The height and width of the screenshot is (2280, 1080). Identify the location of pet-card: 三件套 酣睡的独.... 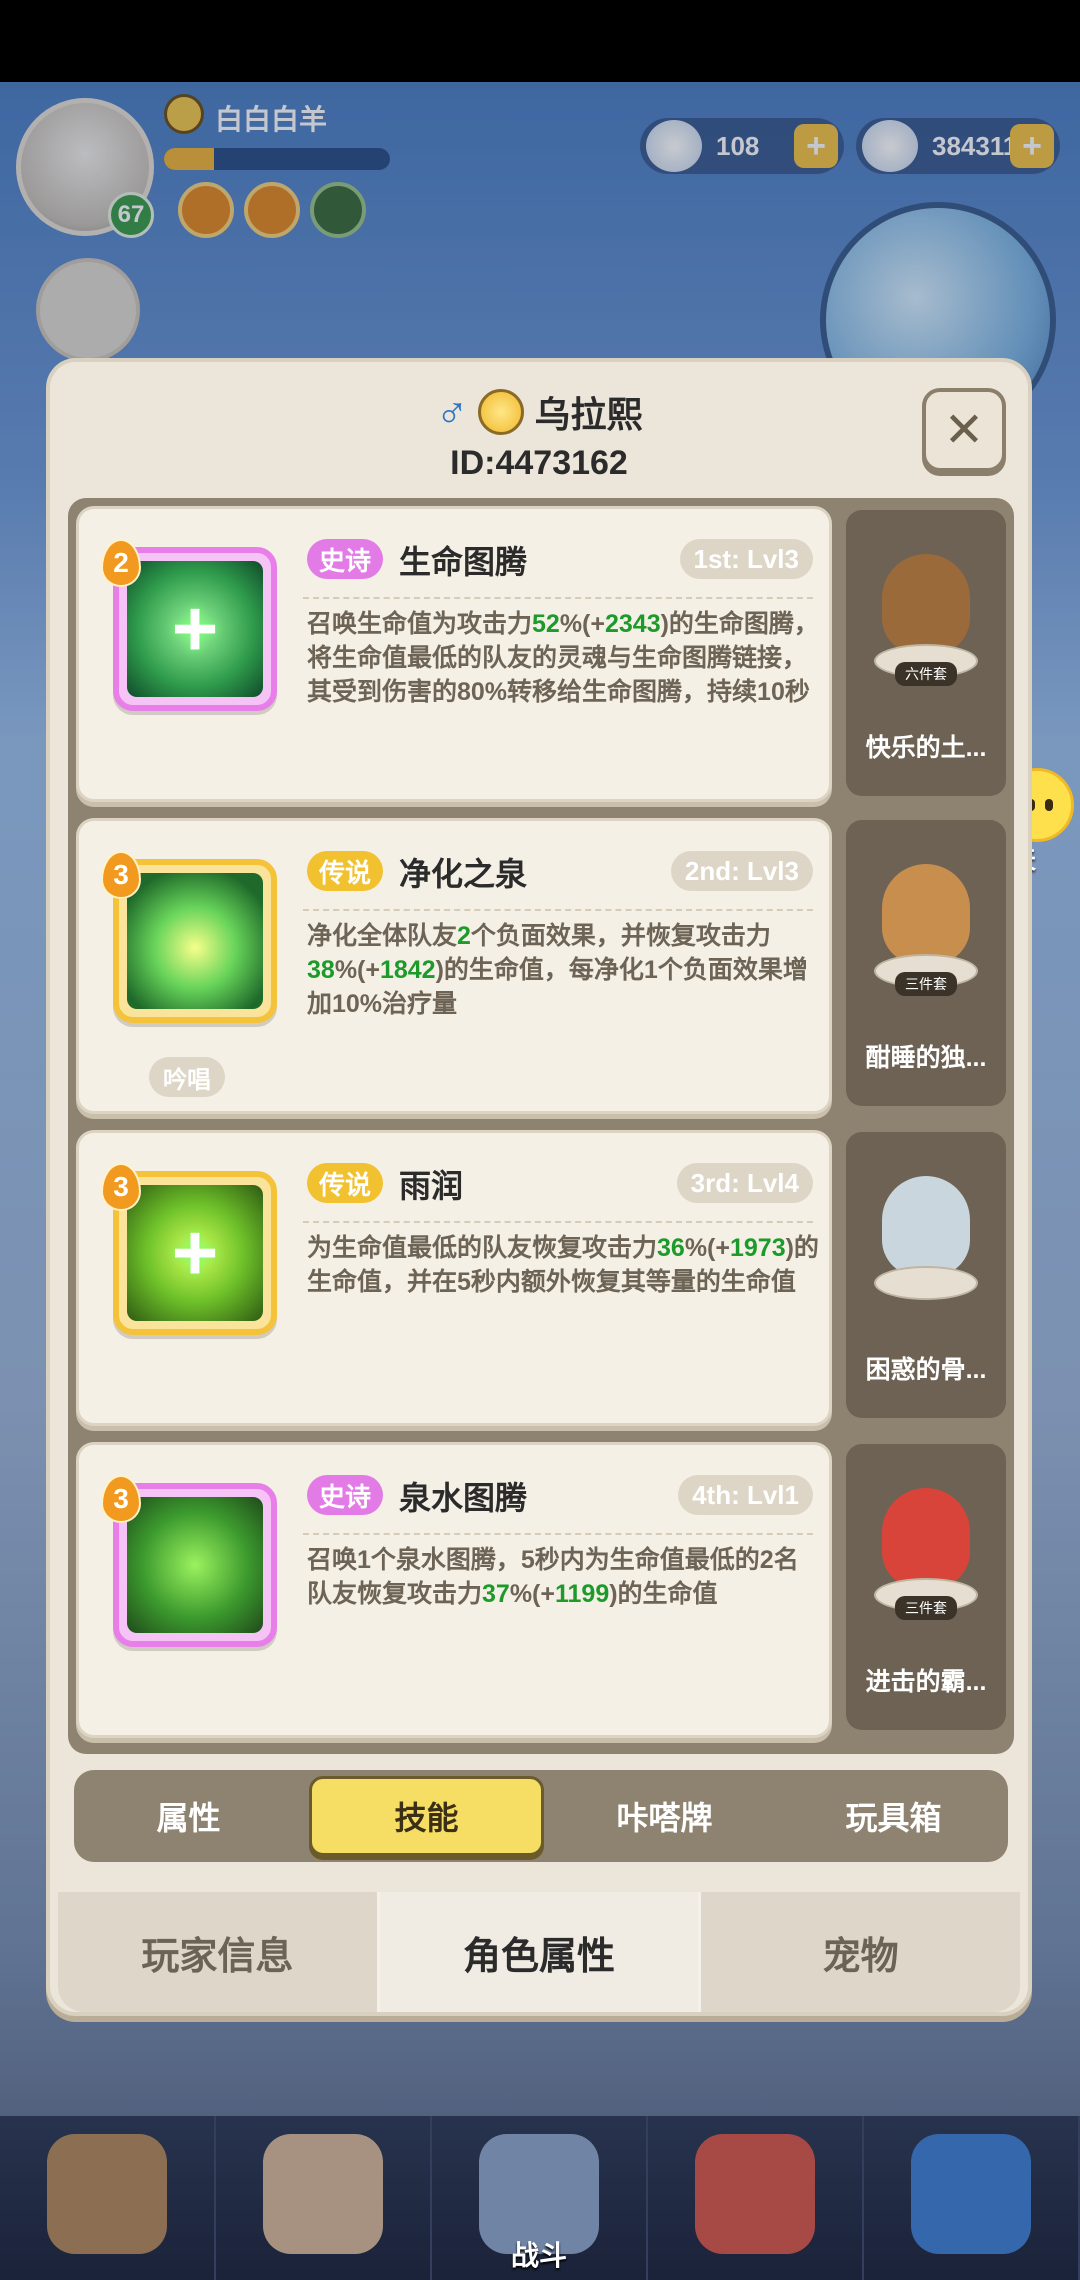
(926, 963).